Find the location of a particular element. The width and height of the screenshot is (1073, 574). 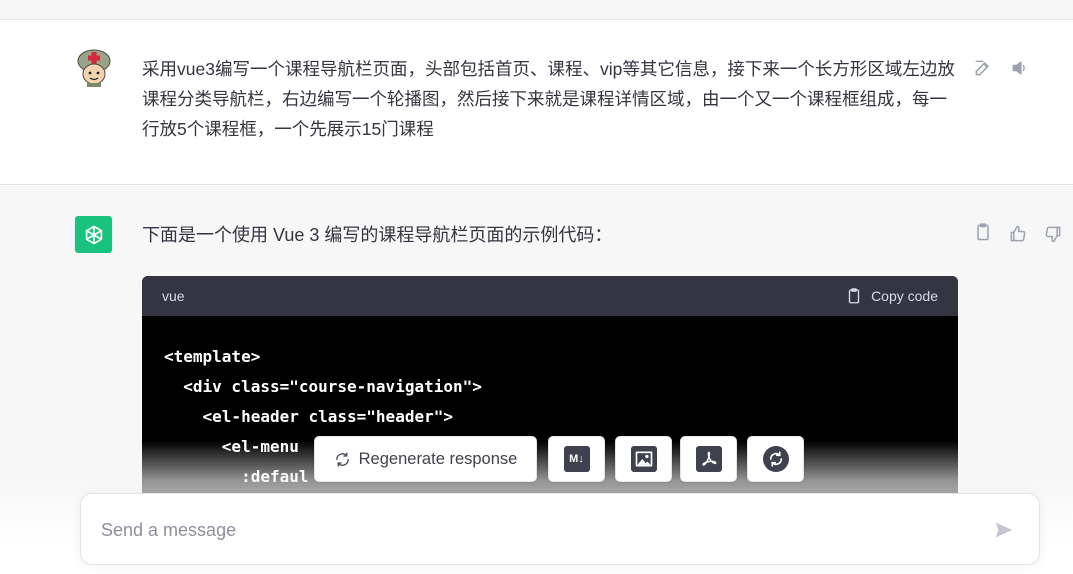

send-button is located at coordinates (1004, 530).